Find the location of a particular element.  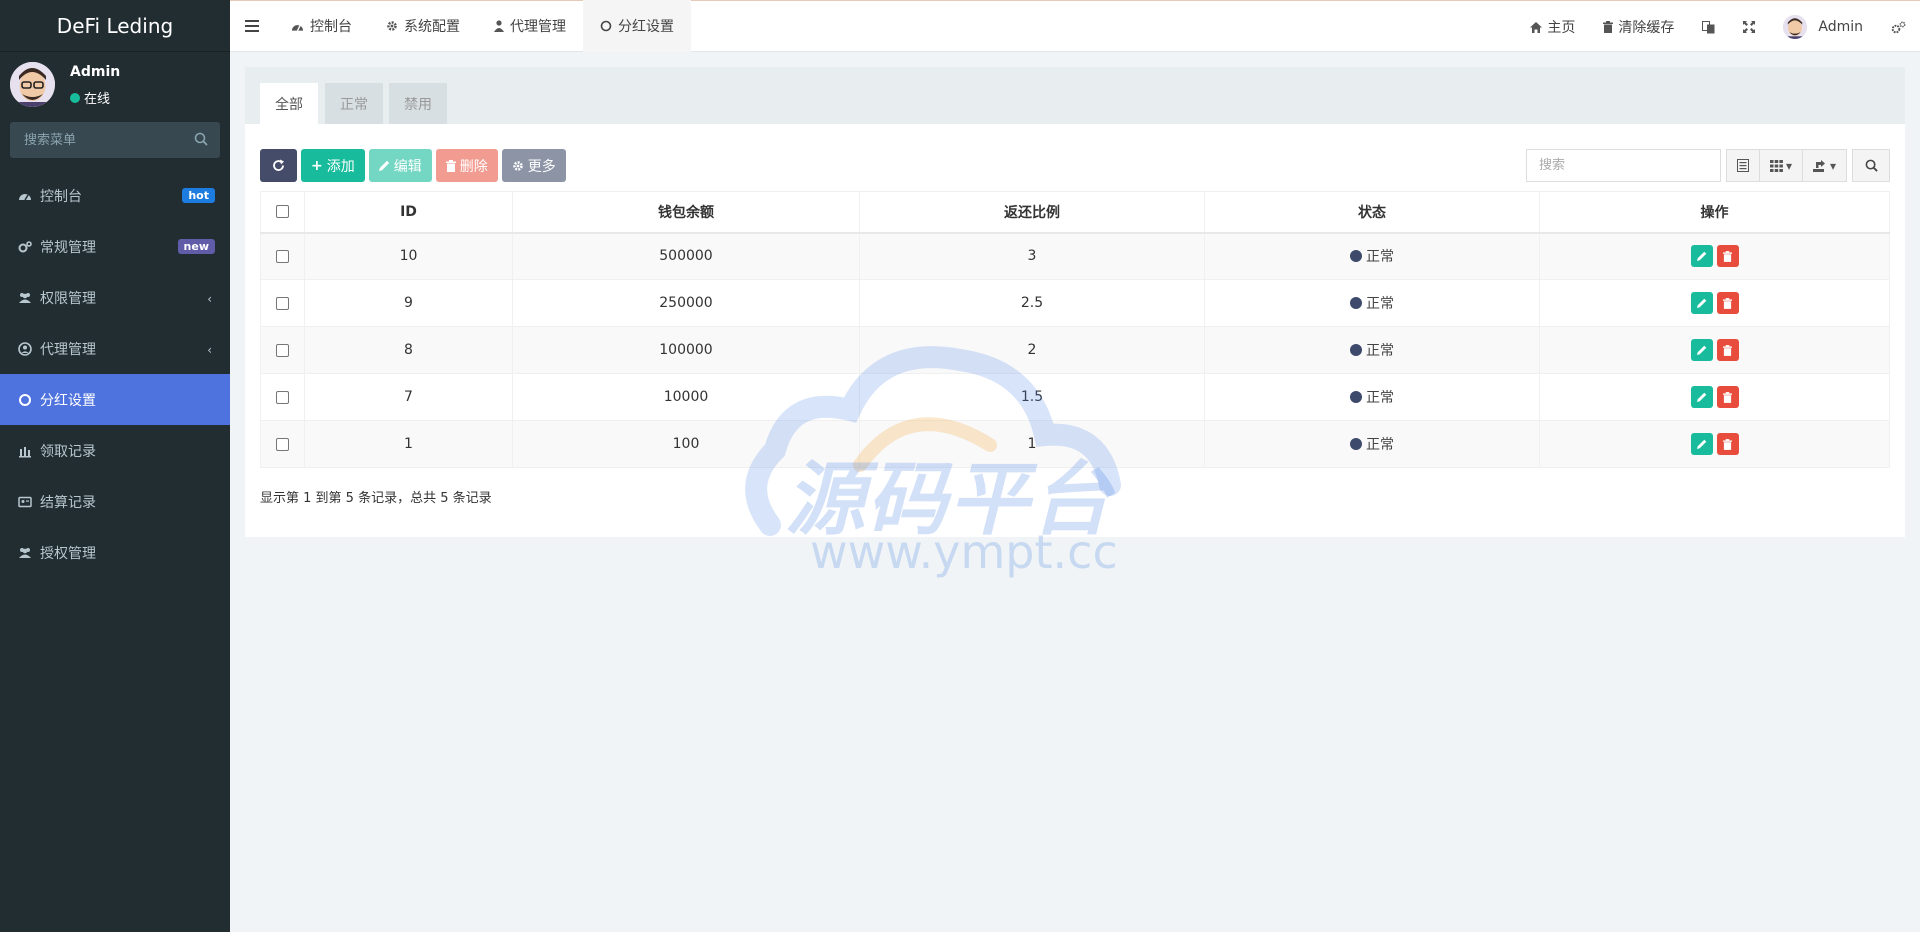

col-actions: 操作 is located at coordinates (1714, 212).